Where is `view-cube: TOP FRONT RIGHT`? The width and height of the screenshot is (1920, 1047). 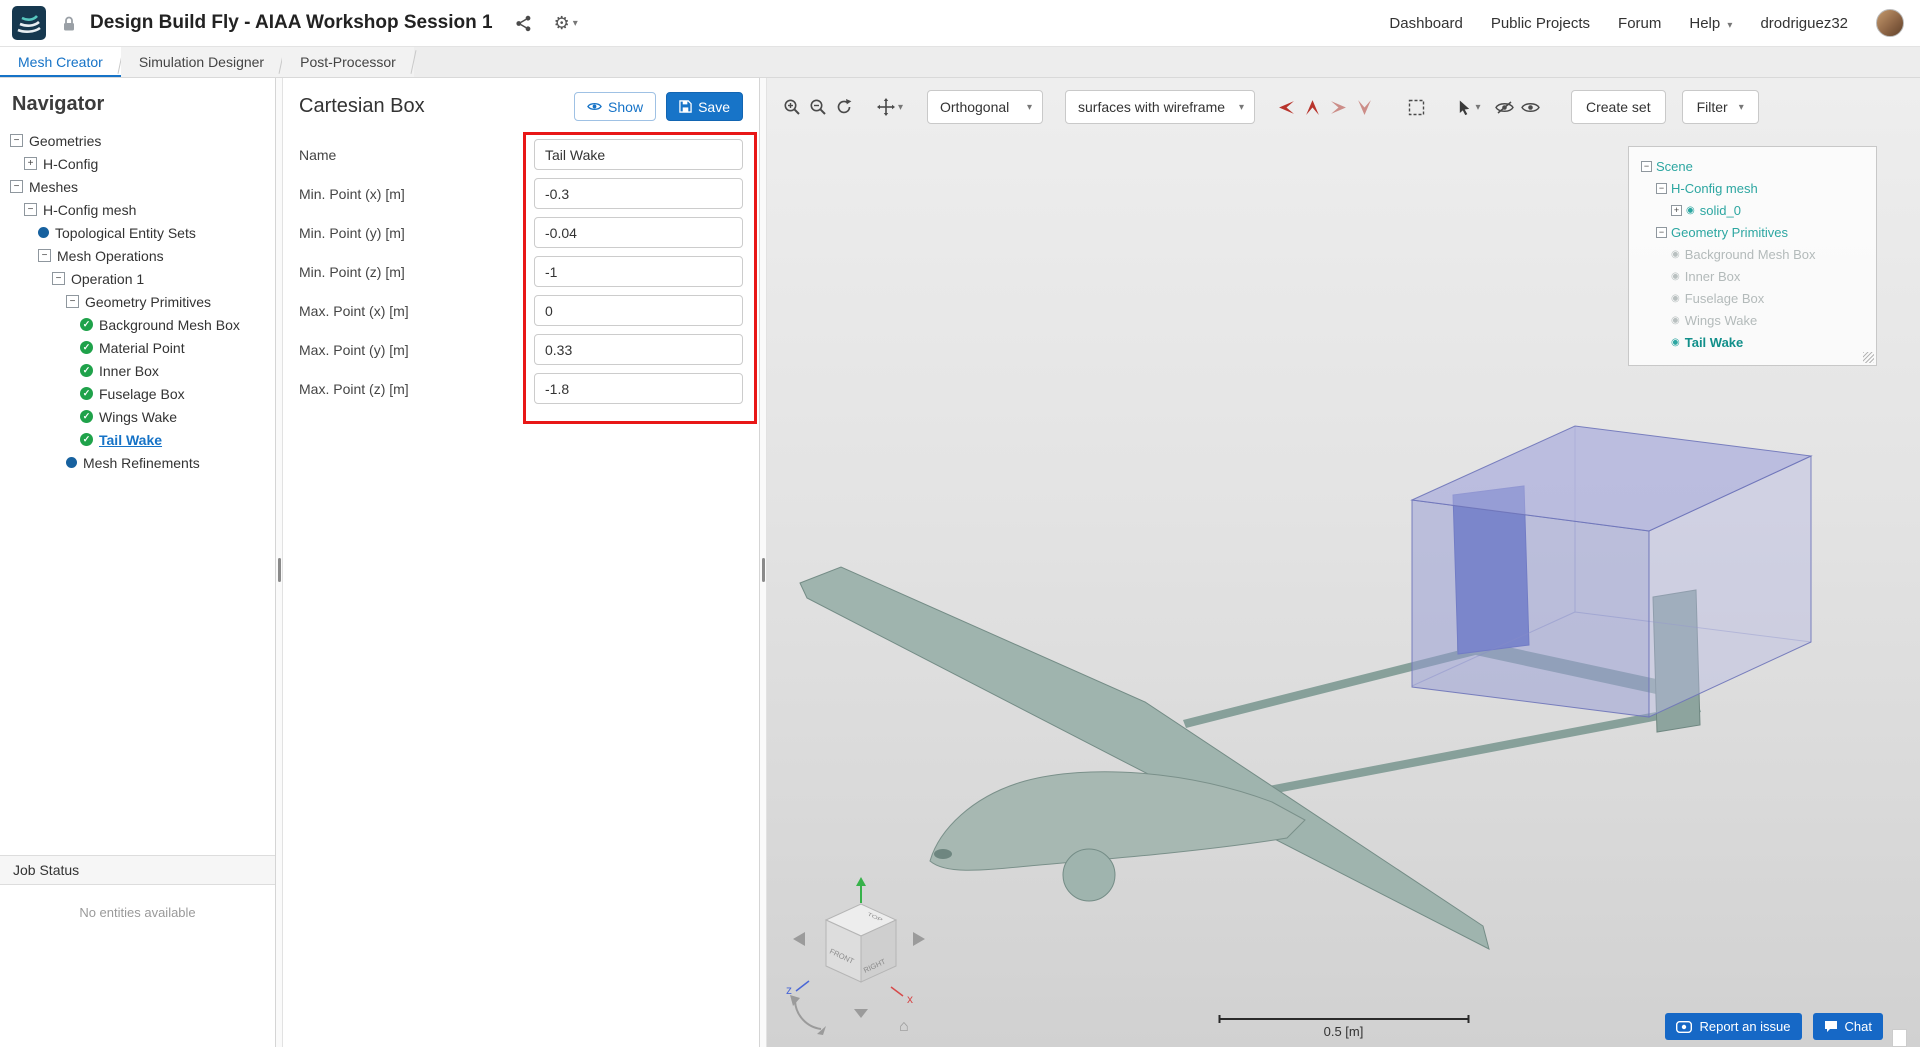
view-cube: TOP FRONT RIGHT is located at coordinates (861, 943).